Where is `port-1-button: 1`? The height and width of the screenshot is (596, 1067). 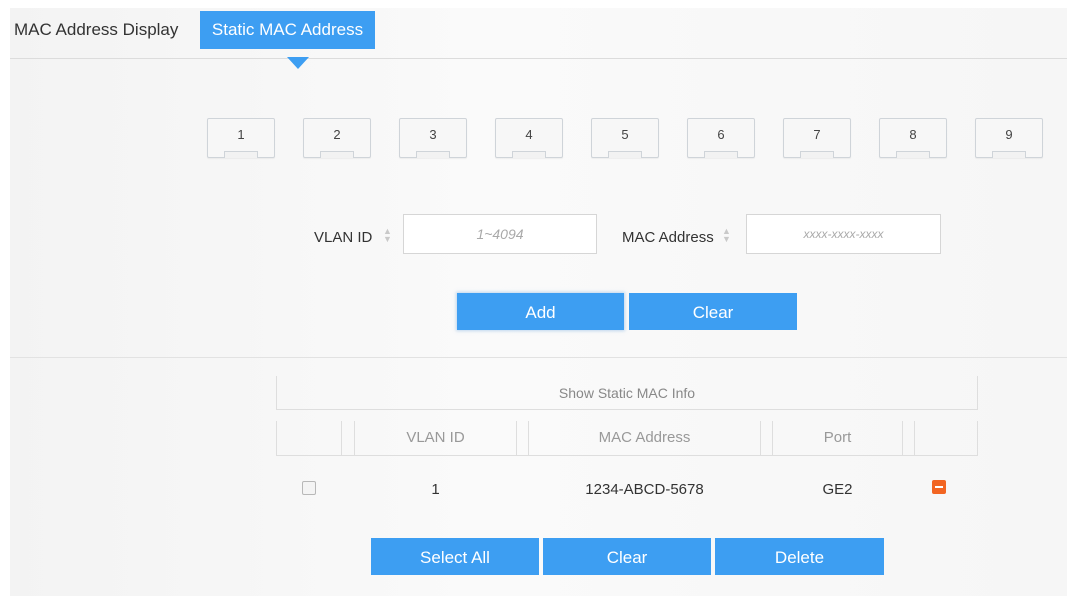
port-1-button: 1 is located at coordinates (241, 138).